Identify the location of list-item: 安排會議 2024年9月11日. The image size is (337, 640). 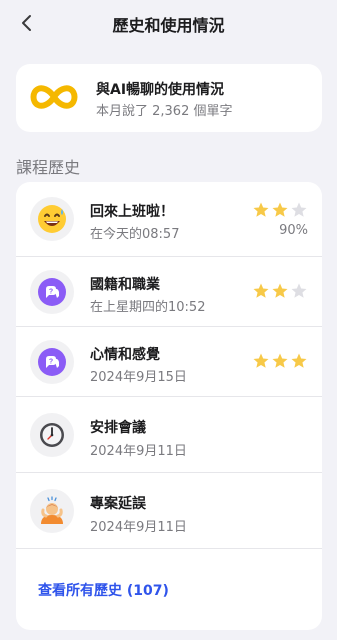
(169, 435).